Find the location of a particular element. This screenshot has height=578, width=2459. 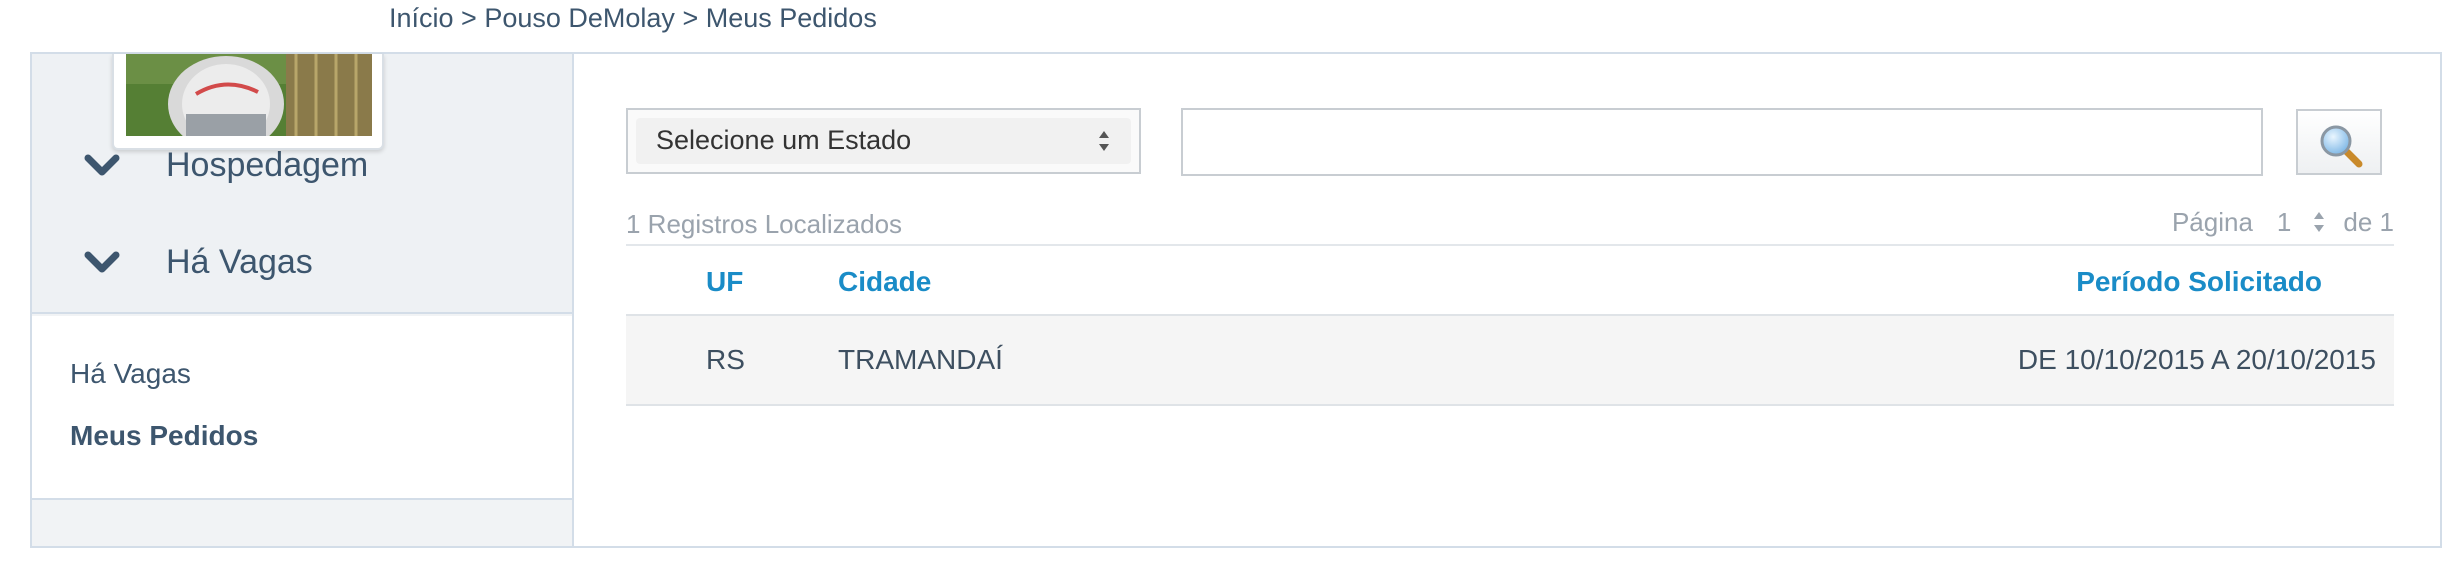

search-input is located at coordinates (1722, 142).